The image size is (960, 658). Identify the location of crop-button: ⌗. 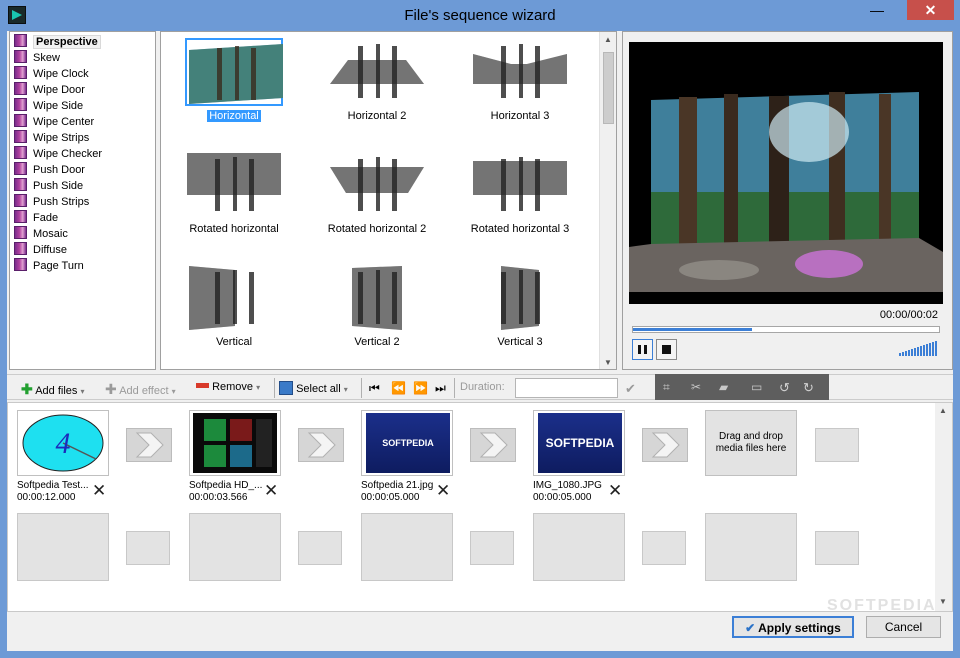
(666, 387).